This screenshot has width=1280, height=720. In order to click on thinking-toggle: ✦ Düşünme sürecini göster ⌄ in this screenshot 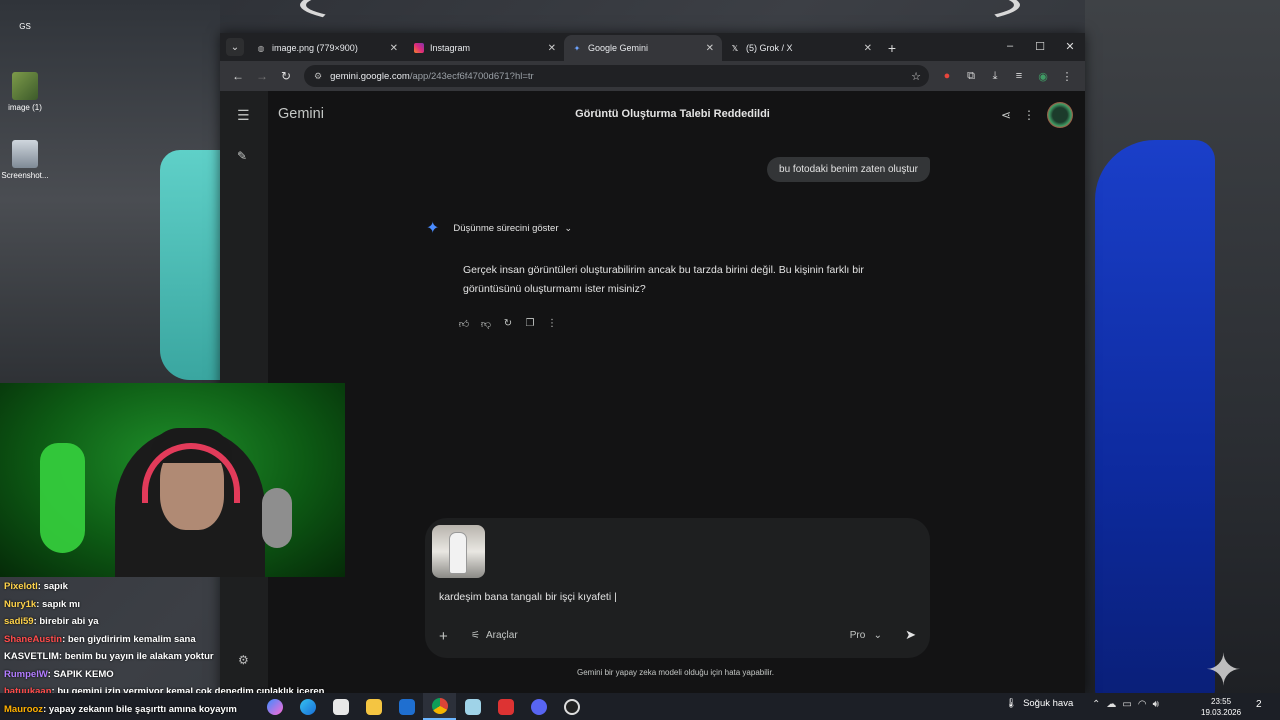, I will do `click(499, 228)`.